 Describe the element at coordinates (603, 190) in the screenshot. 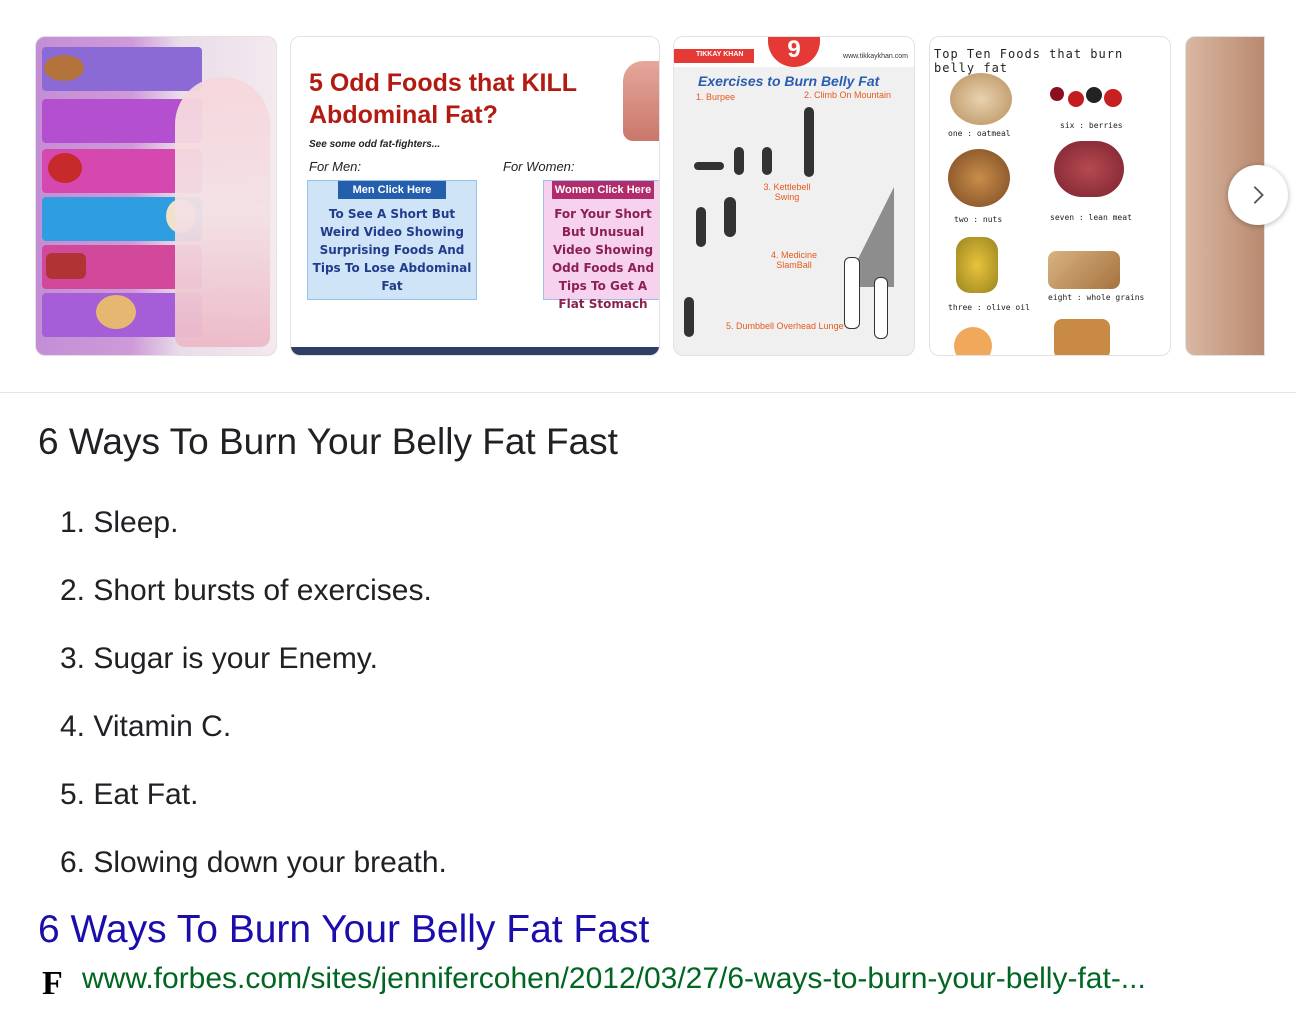

I see `women-click-button: Women Click Here` at that location.